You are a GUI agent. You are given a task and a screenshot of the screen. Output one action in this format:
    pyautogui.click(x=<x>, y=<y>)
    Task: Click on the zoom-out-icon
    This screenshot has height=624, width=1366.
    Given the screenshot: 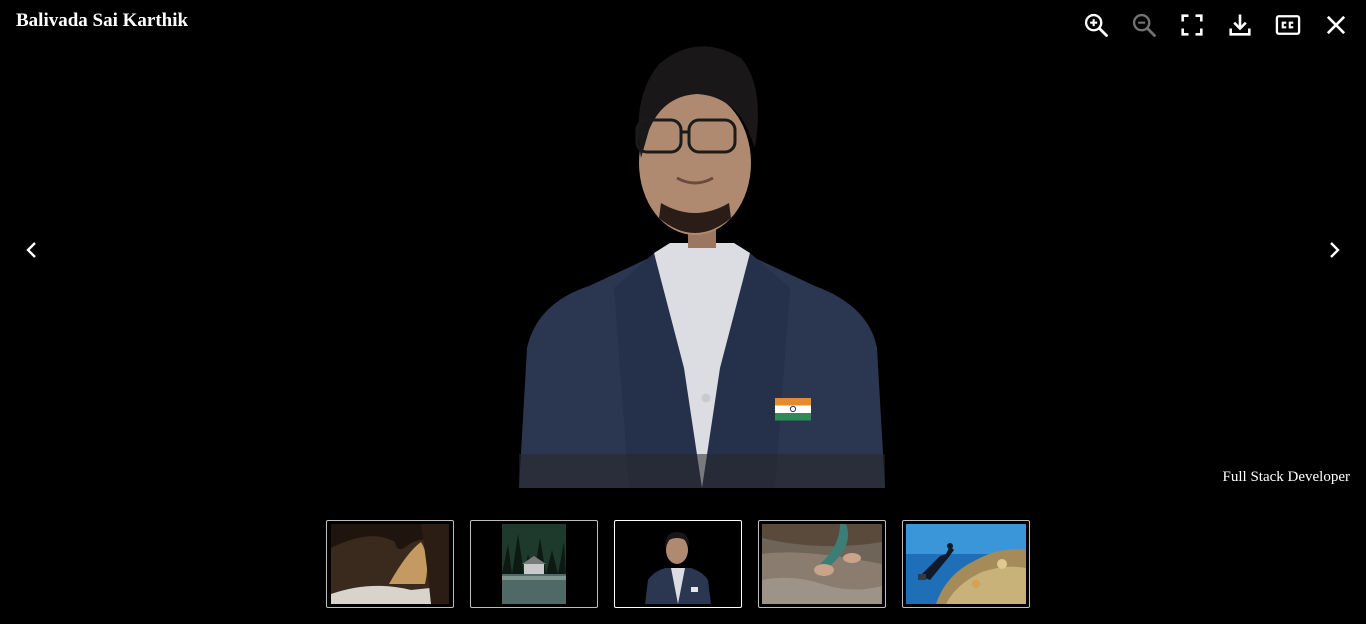 What is the action you would take?
    pyautogui.click(x=1144, y=25)
    